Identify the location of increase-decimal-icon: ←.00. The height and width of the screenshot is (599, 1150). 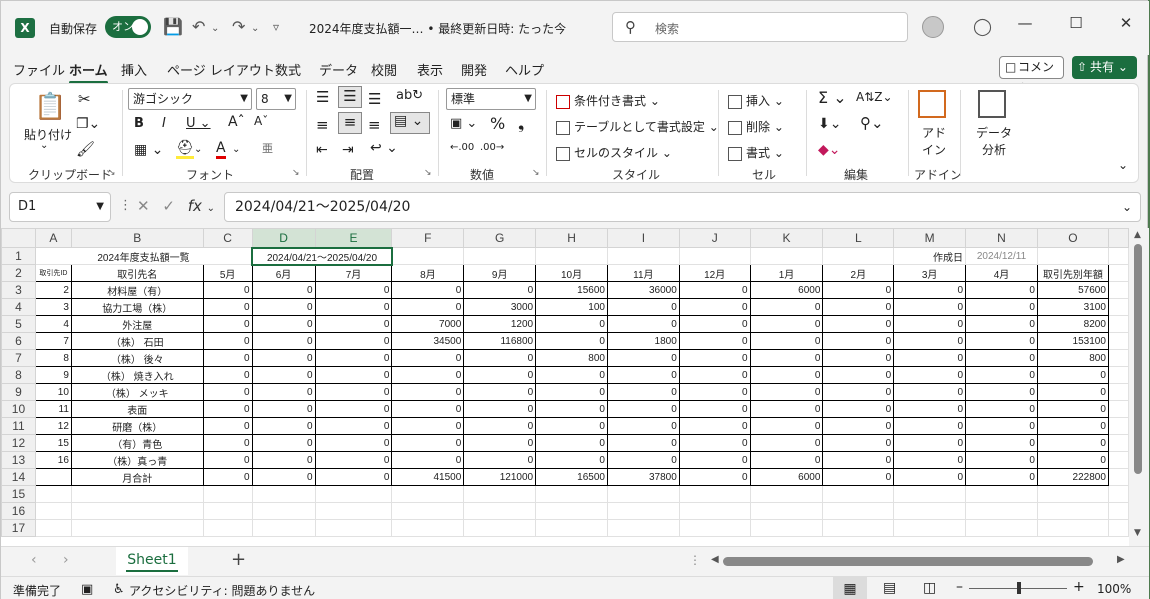
(462, 147).